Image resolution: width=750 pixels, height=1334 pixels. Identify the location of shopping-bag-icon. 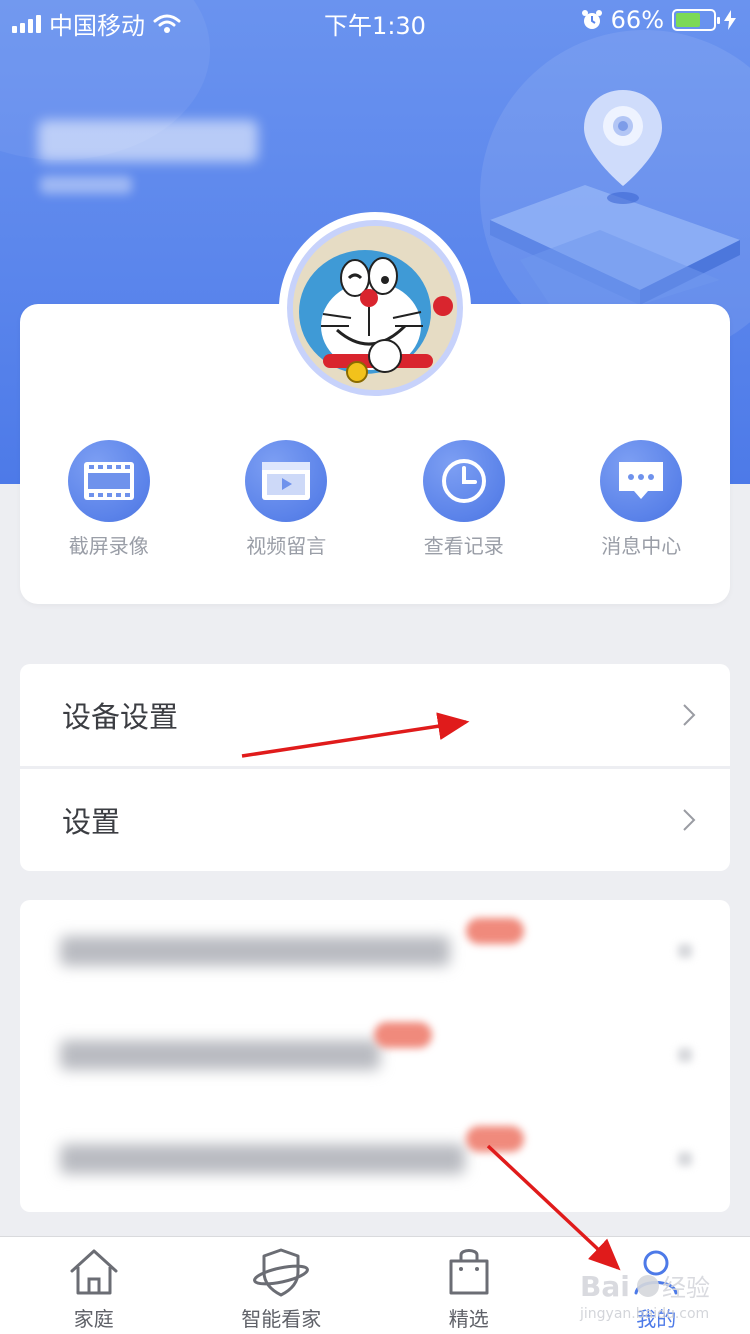
(469, 1272).